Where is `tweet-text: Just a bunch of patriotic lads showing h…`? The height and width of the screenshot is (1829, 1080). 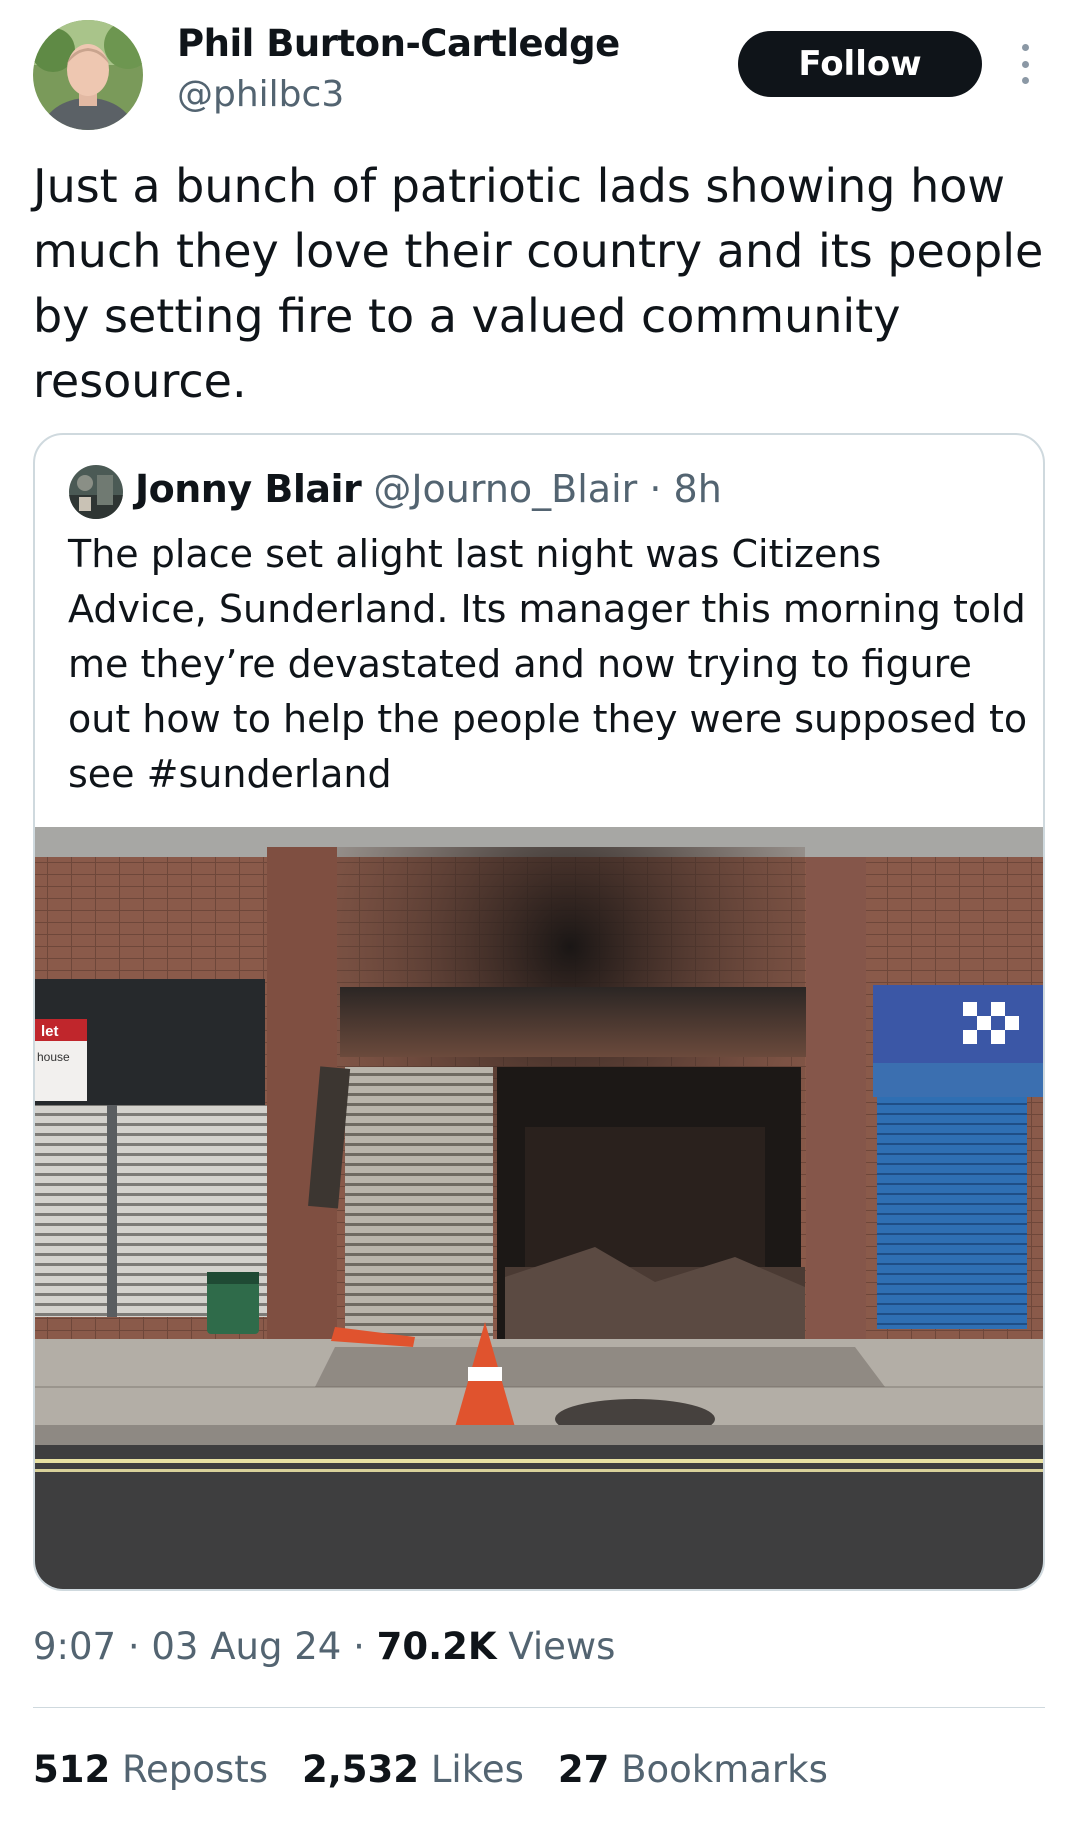 tweet-text: Just a bunch of patriotic lads showing h… is located at coordinates (538, 283).